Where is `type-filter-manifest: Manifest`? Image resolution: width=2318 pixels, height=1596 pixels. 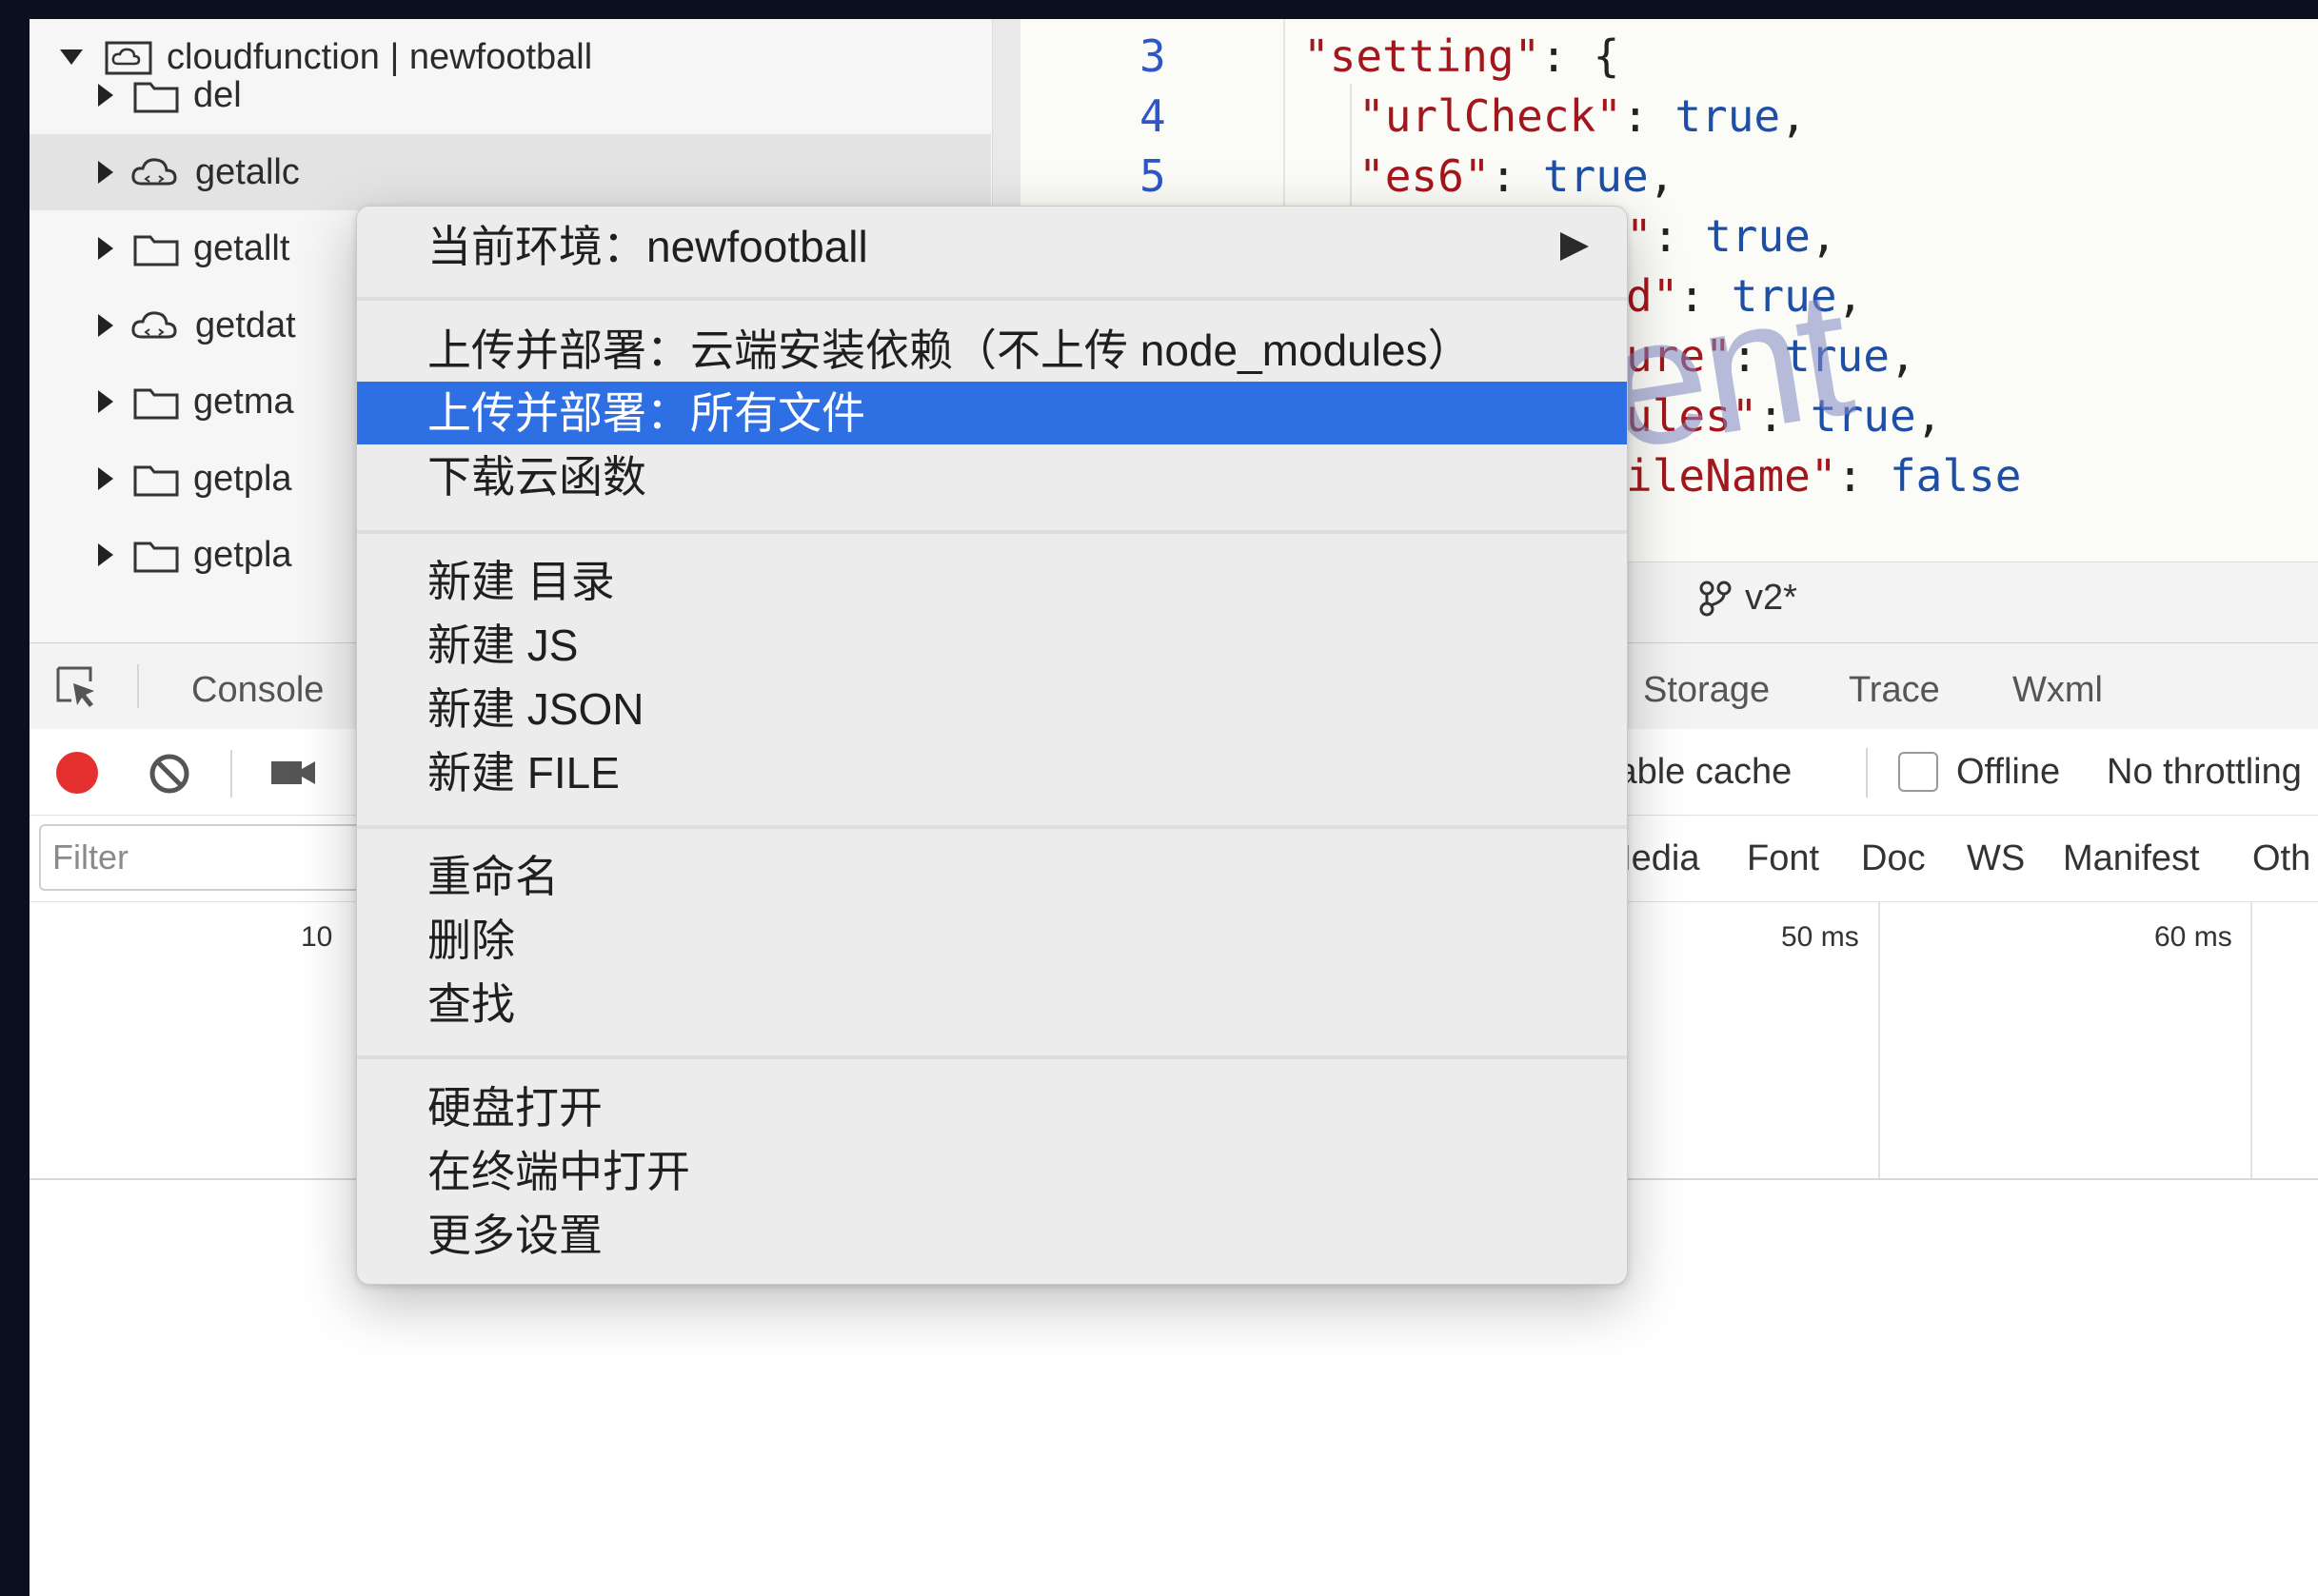
type-filter-manifest: Manifest is located at coordinates (2131, 858).